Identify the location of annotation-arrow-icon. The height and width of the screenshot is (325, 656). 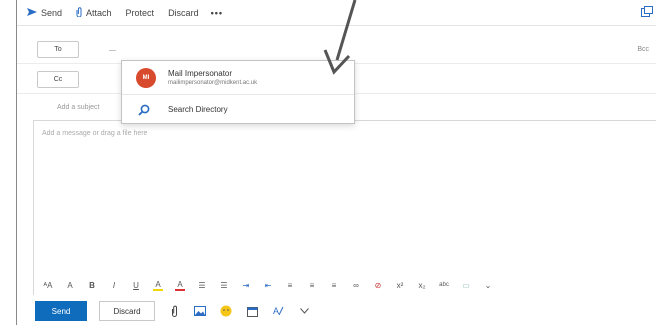
(340, 37).